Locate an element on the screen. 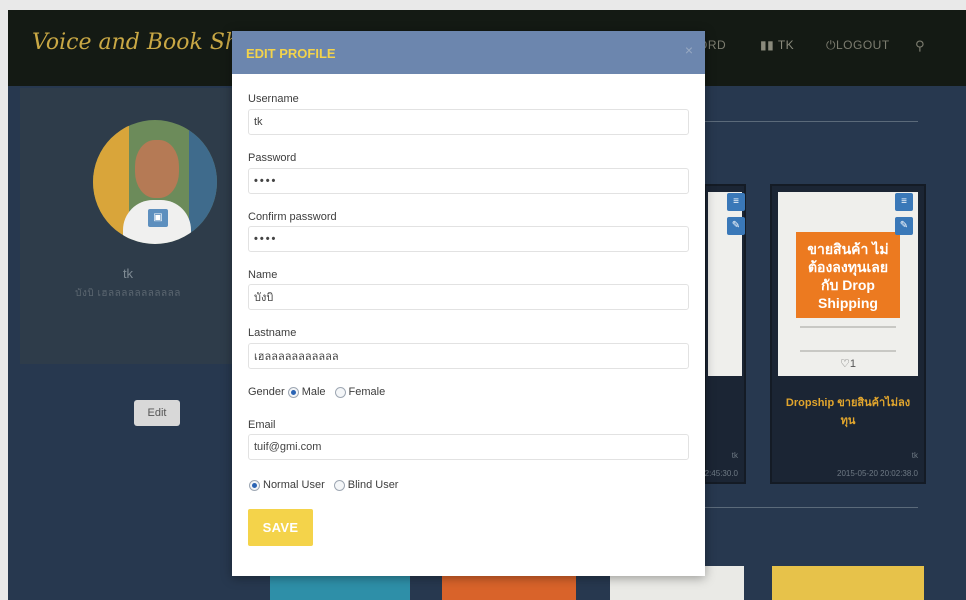 This screenshot has height=600, width=966. normal-user-label: Normal User is located at coordinates (294, 485).